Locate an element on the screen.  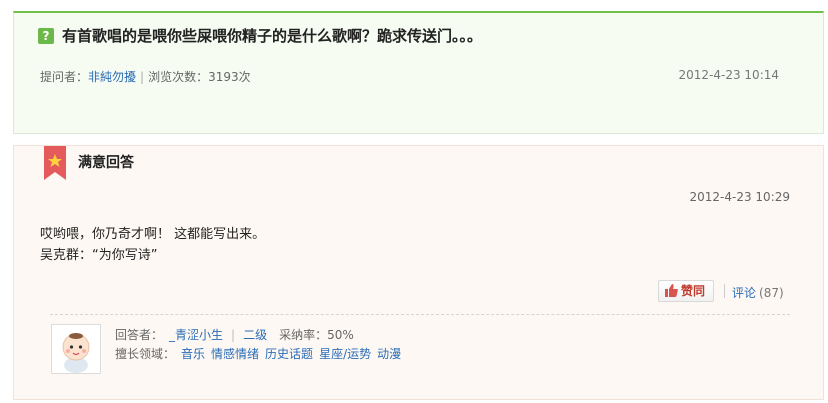
best-answer-ribbon-icon is located at coordinates (55, 163).